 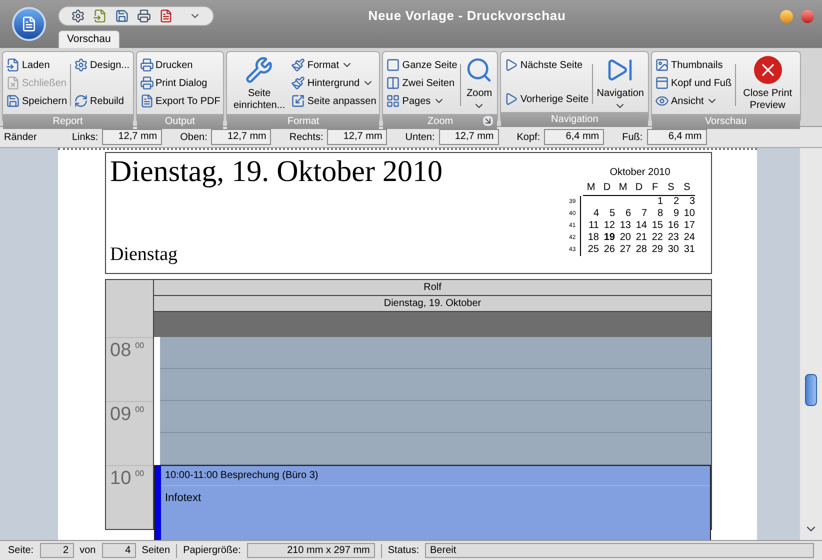 What do you see at coordinates (37, 65) in the screenshot?
I see `ribbon-button: Laden` at bounding box center [37, 65].